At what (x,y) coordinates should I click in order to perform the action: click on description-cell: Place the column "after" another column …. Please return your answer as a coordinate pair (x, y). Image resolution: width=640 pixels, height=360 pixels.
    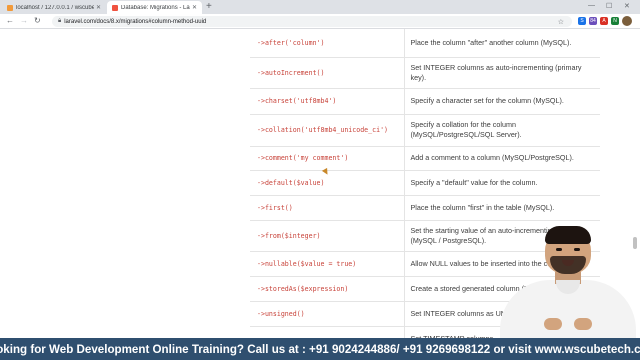
    Looking at the image, I should click on (502, 43).